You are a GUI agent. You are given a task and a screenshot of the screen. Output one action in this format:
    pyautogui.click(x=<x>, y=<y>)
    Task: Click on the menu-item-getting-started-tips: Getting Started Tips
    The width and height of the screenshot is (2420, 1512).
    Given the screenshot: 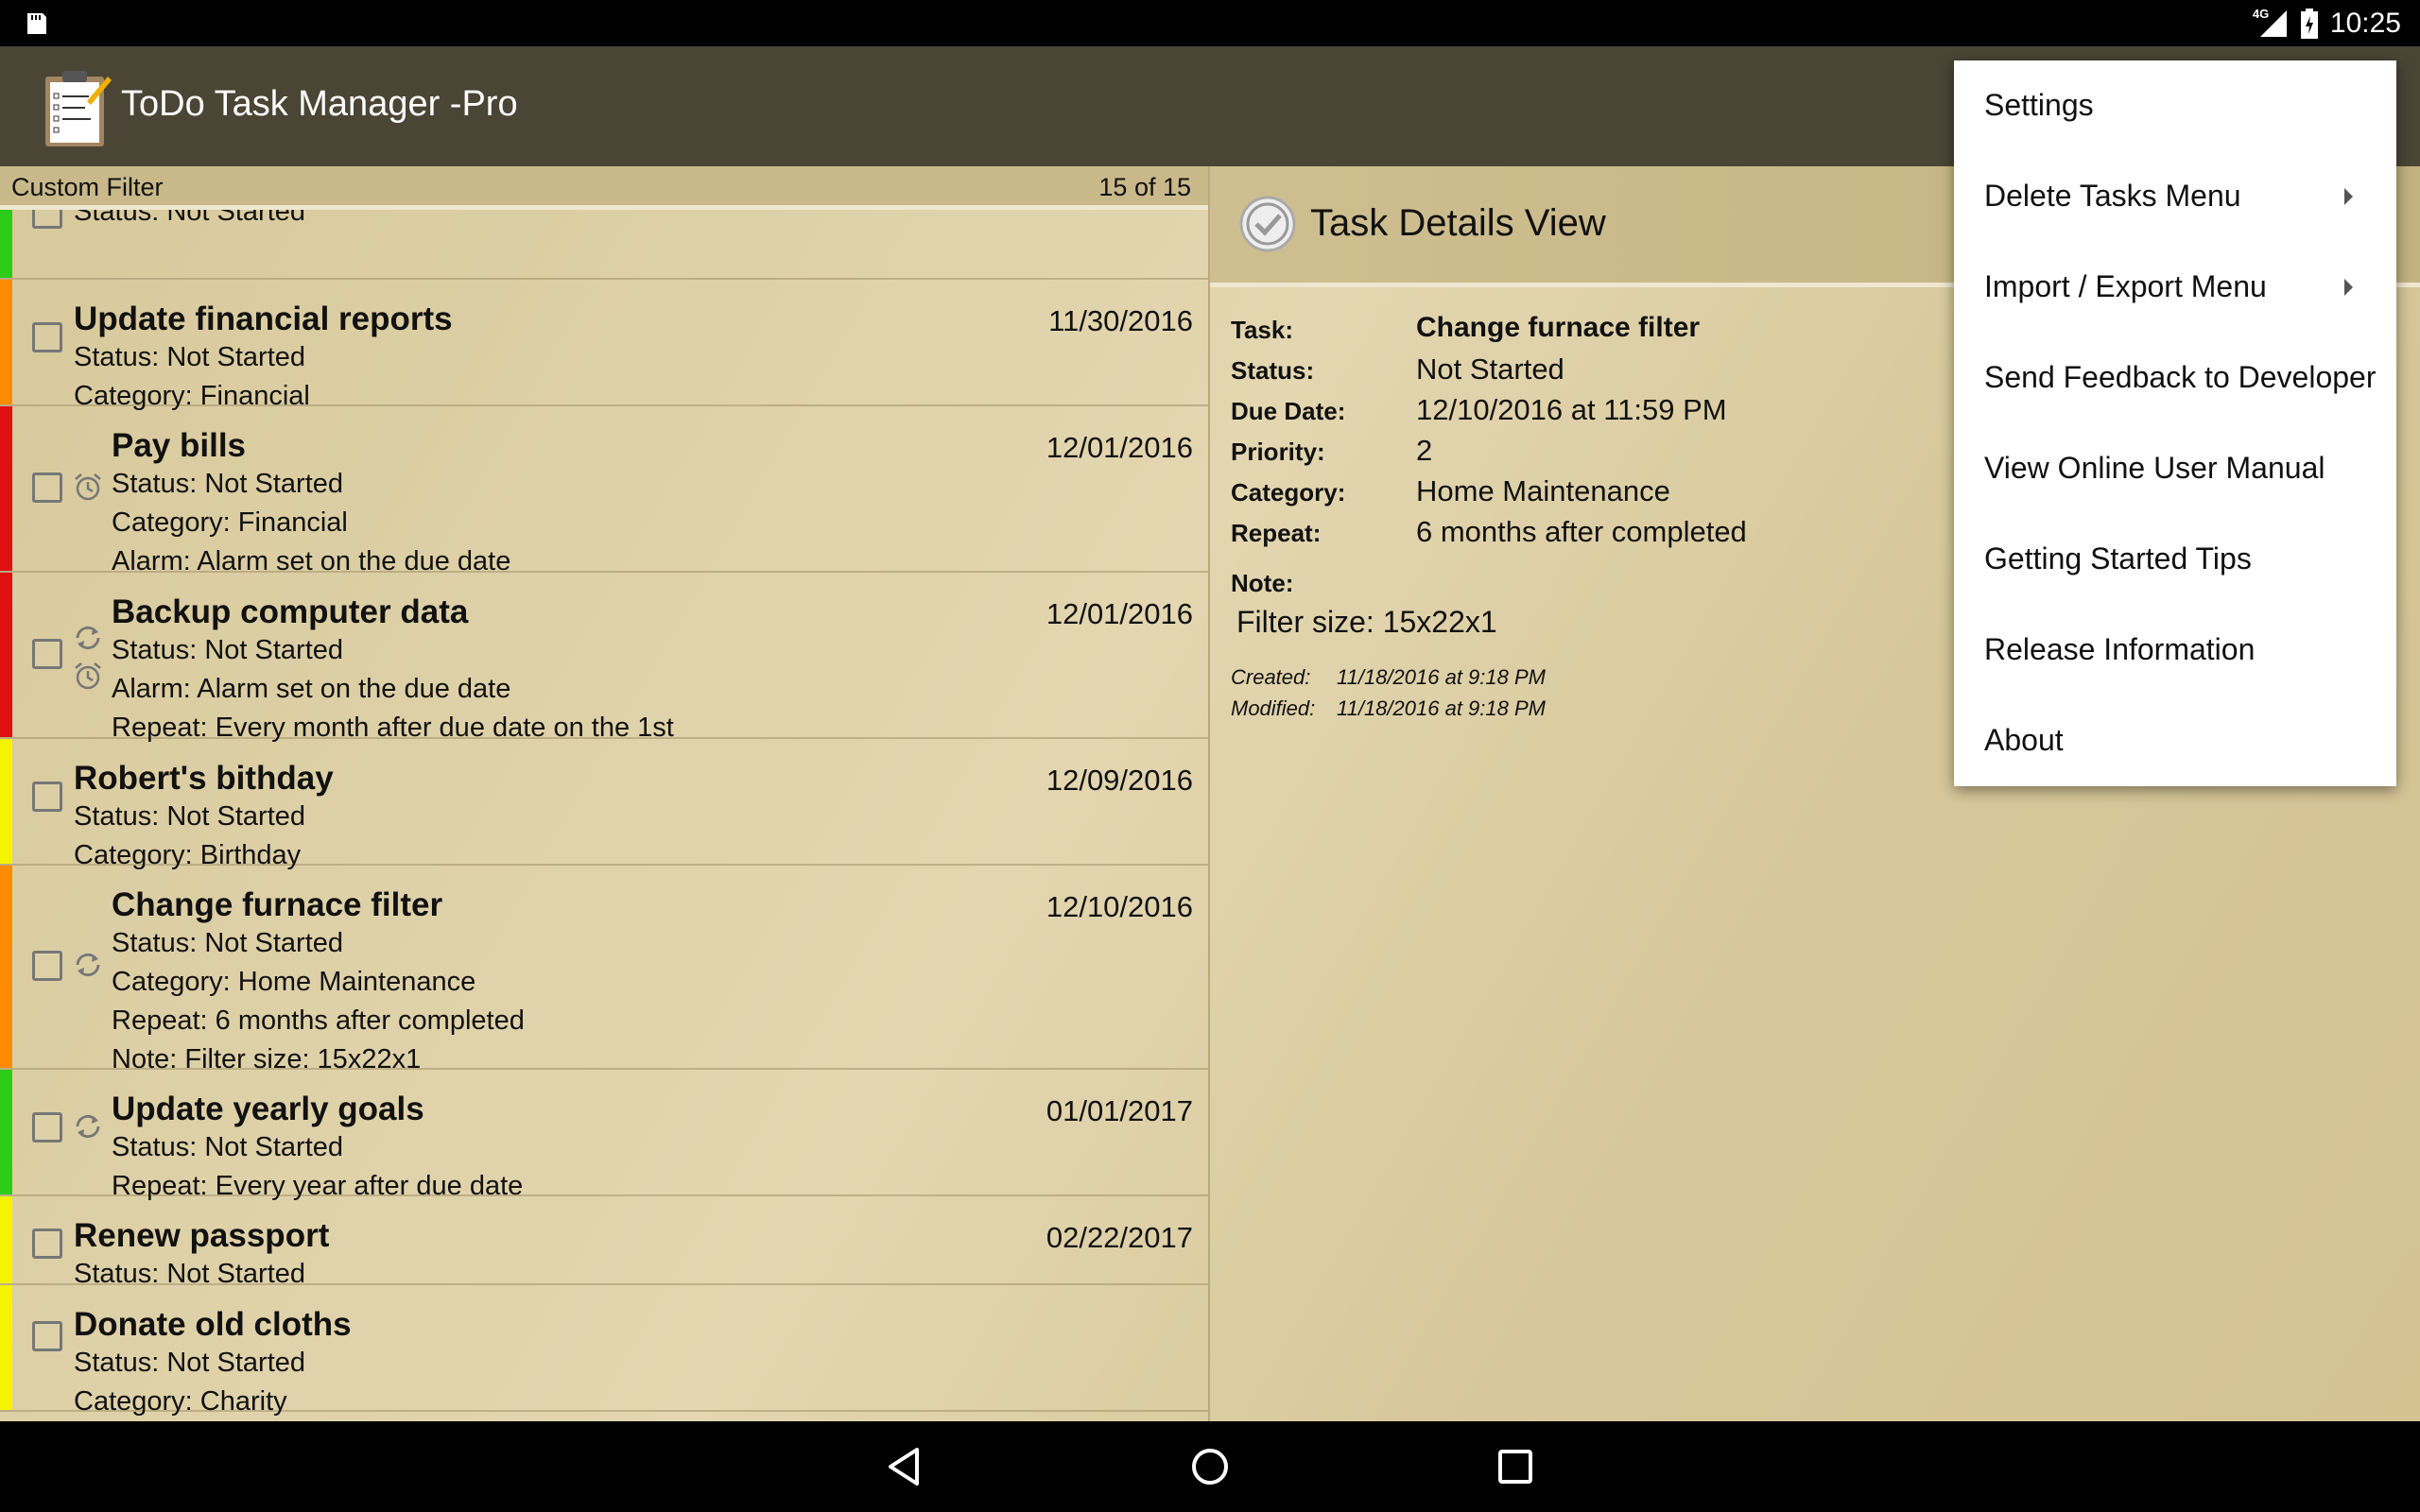 What is the action you would take?
    pyautogui.click(x=2175, y=559)
    